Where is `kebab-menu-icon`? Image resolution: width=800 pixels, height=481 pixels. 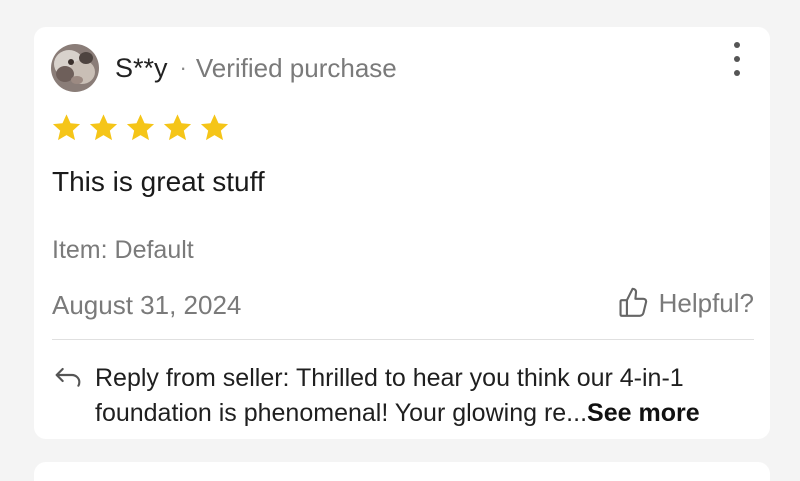 kebab-menu-icon is located at coordinates (737, 59).